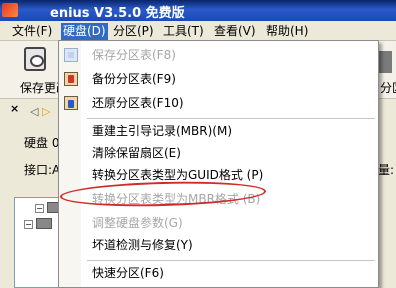 The image size is (396, 288). I want to click on save-changes-icon, so click(35, 59).